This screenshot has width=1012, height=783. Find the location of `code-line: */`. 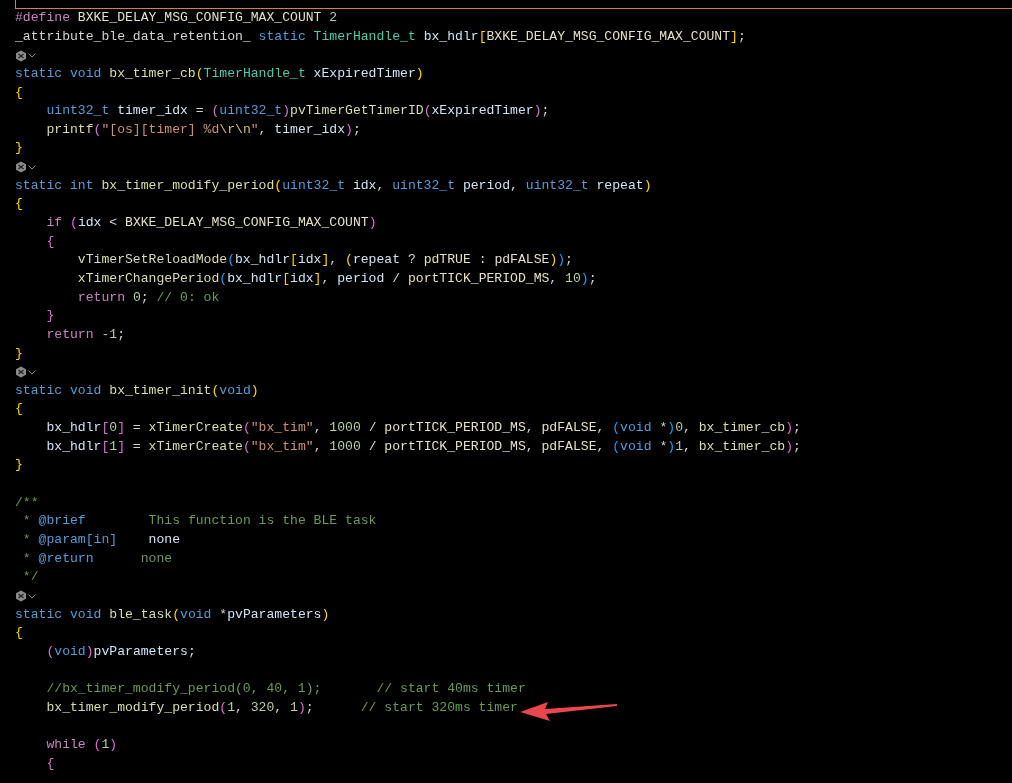

code-line: */ is located at coordinates (30, 577).